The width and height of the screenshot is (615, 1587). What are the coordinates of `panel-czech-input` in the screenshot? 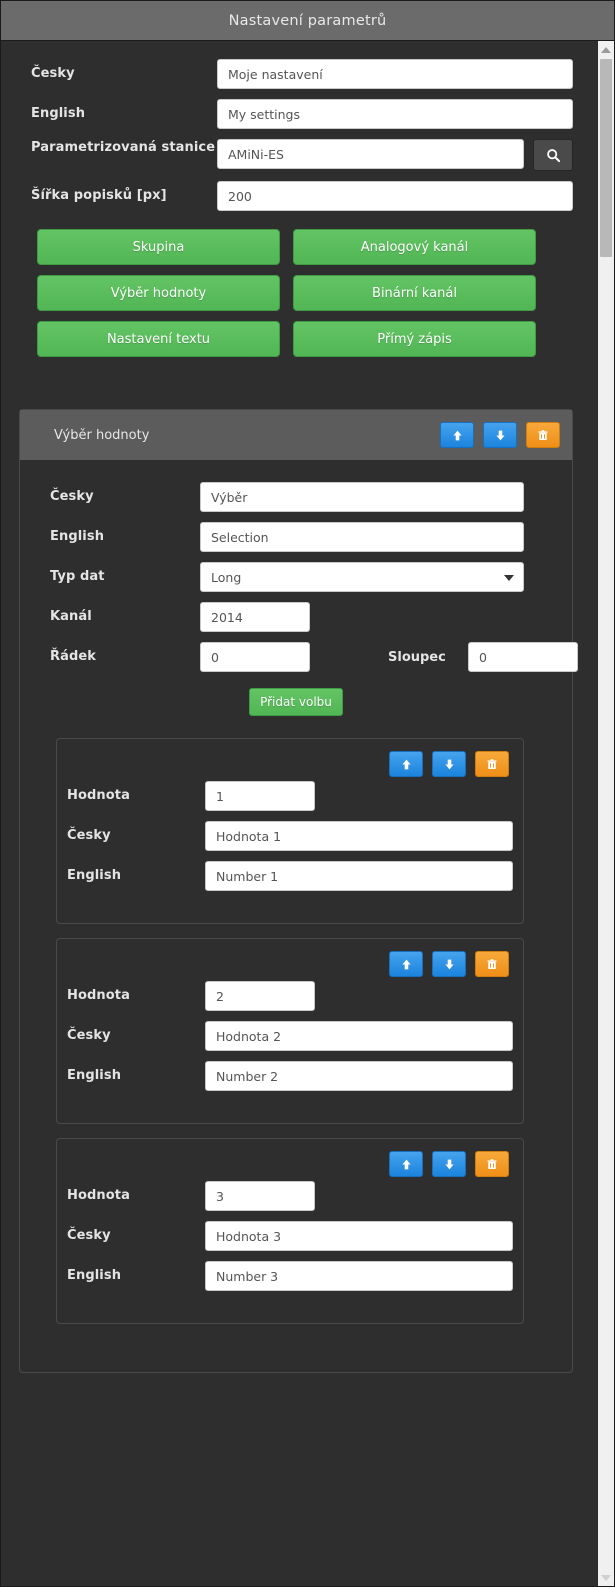 It's located at (362, 497).